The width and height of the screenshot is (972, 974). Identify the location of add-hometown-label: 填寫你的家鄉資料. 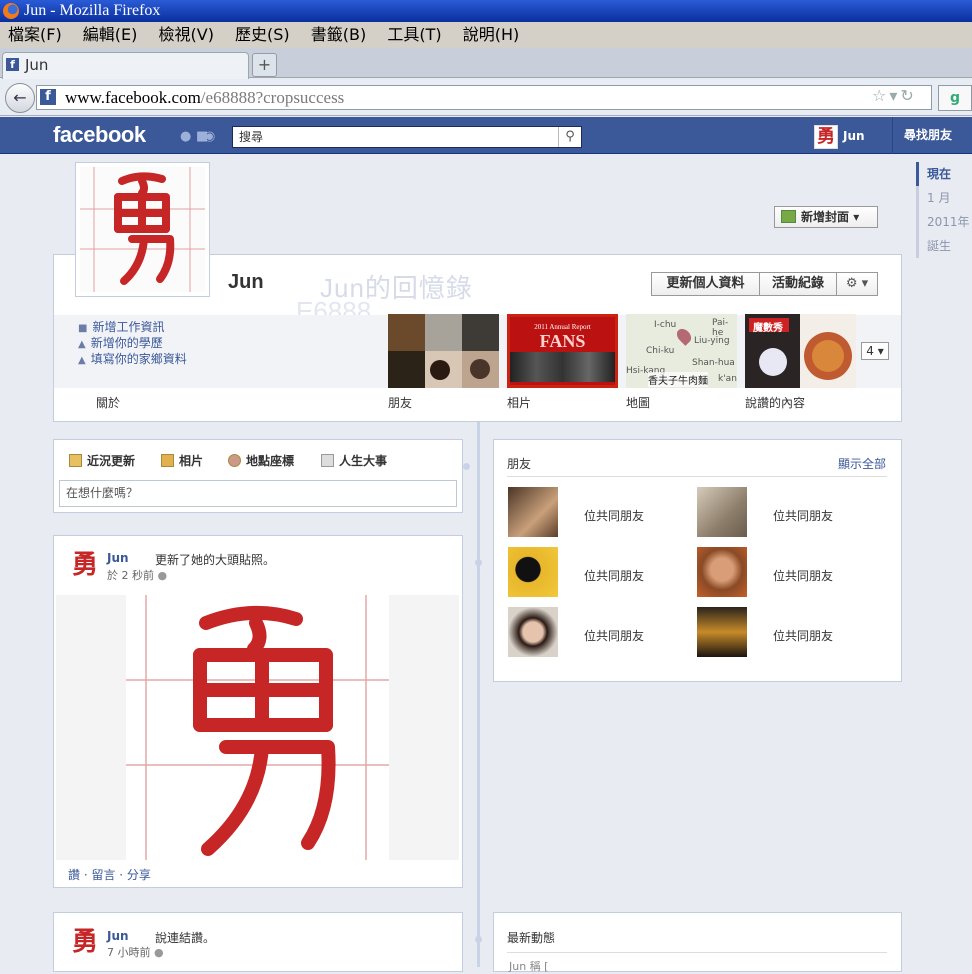
(138, 359).